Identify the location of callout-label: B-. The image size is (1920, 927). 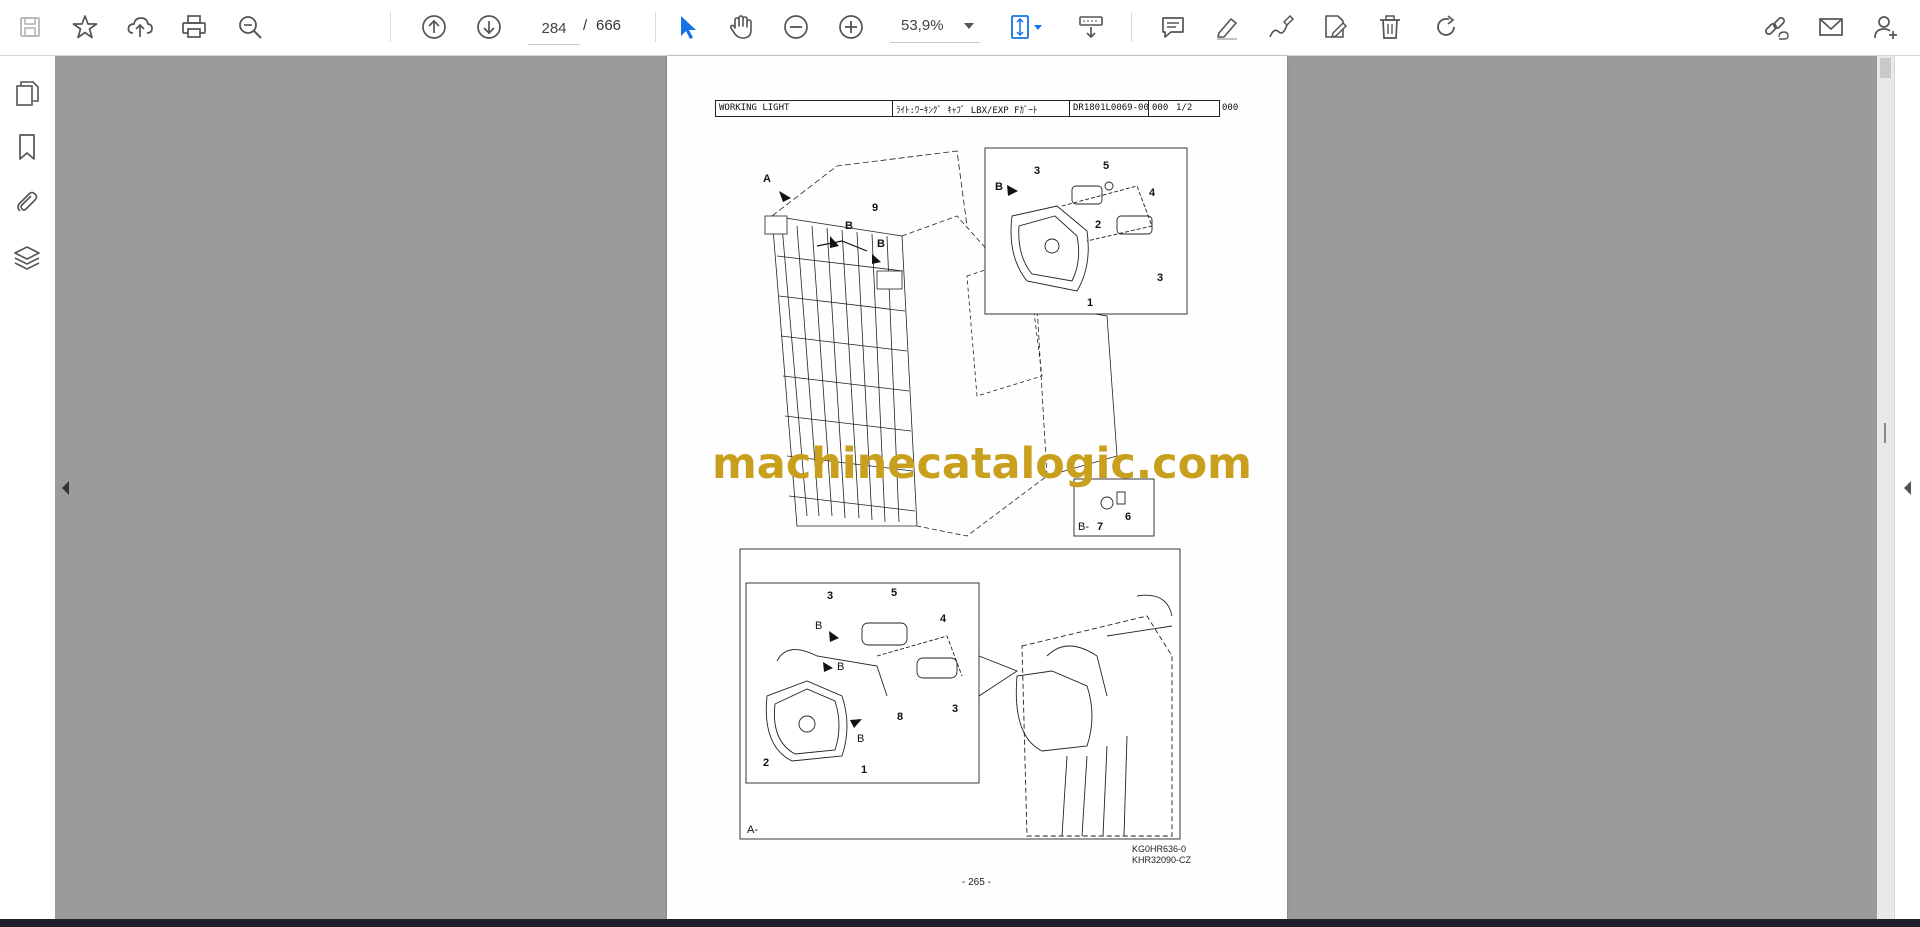
(1083, 527).